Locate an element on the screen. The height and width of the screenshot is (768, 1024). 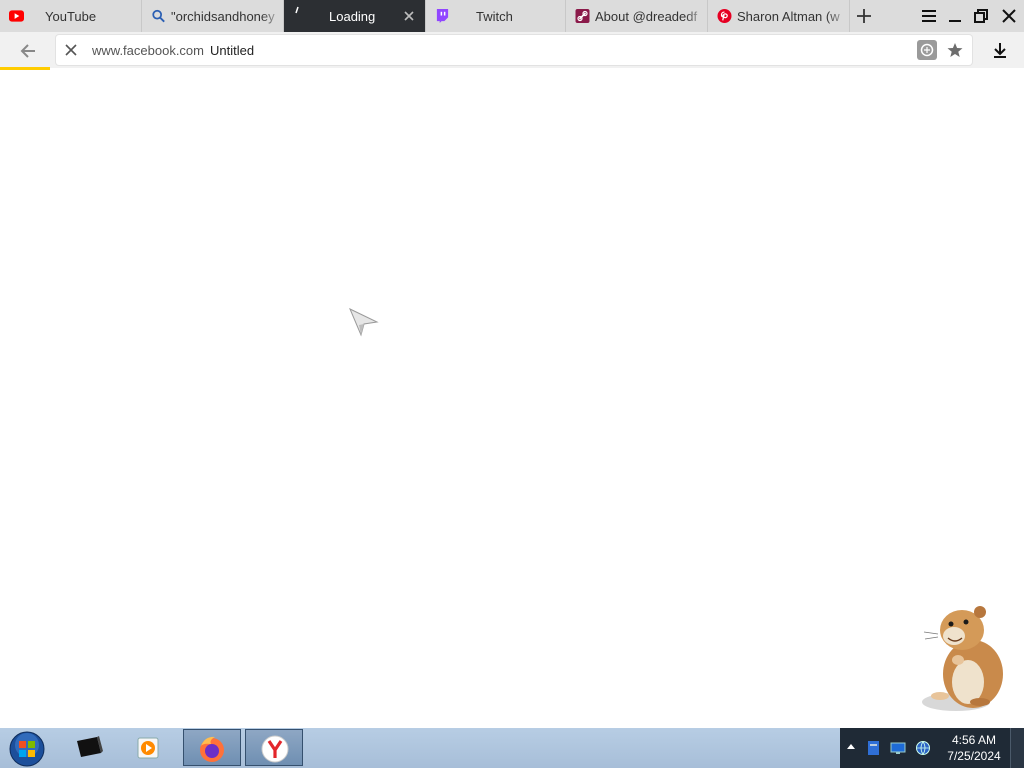
tab-label: YouTube is located at coordinates (71, 16).